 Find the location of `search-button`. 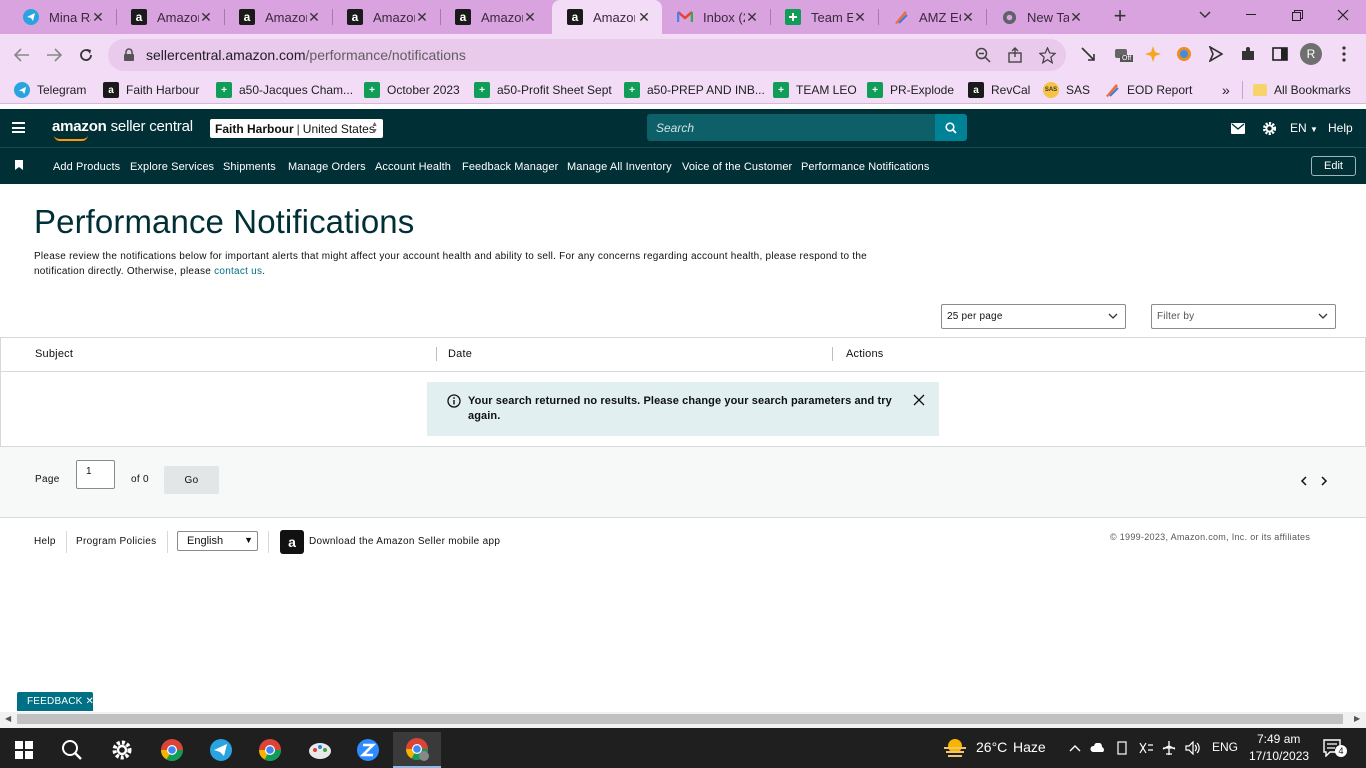

search-button is located at coordinates (951, 127).